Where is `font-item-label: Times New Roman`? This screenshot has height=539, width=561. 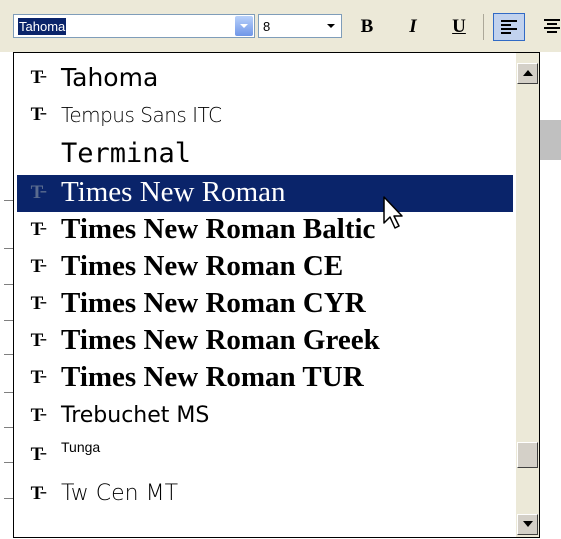
font-item-label: Times New Roman is located at coordinates (173, 192).